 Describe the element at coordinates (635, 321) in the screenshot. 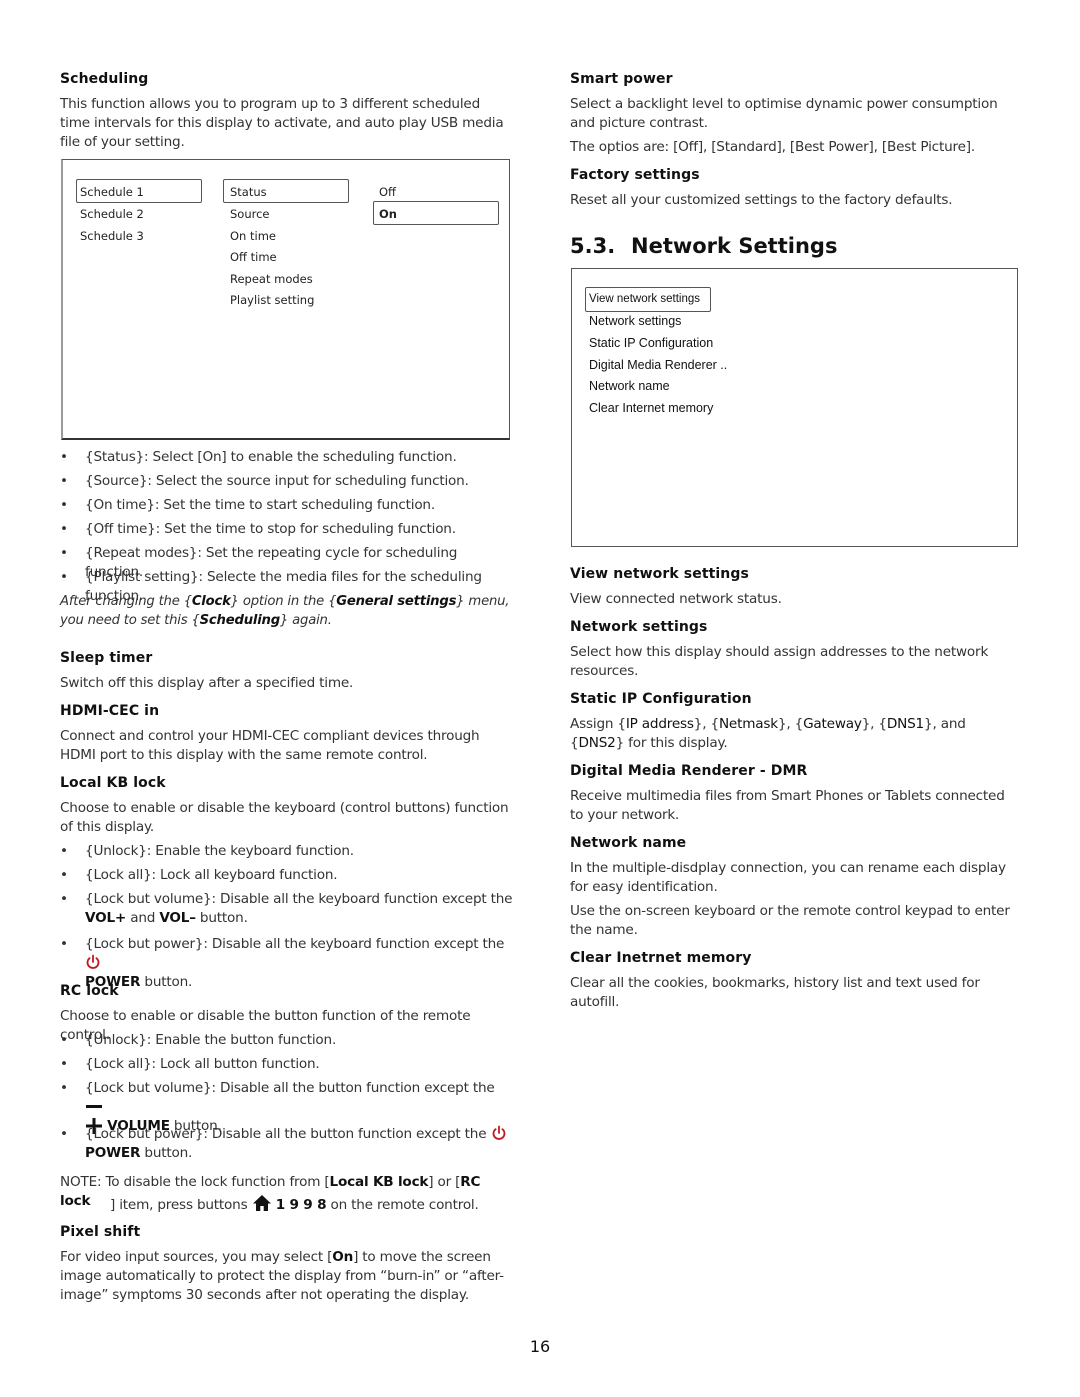

I see `network-menu-item: Network settings` at that location.